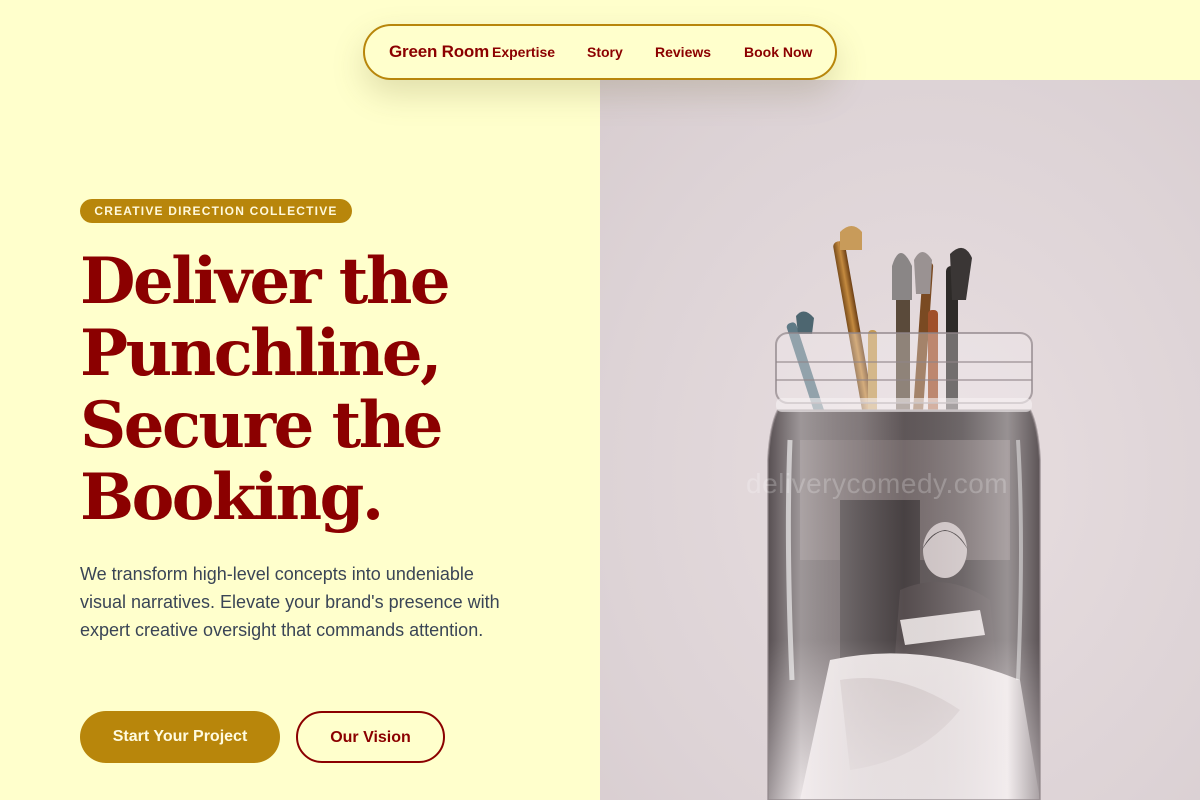  What do you see at coordinates (261, 353) in the screenshot?
I see `headline-line: Punchline,` at bounding box center [261, 353].